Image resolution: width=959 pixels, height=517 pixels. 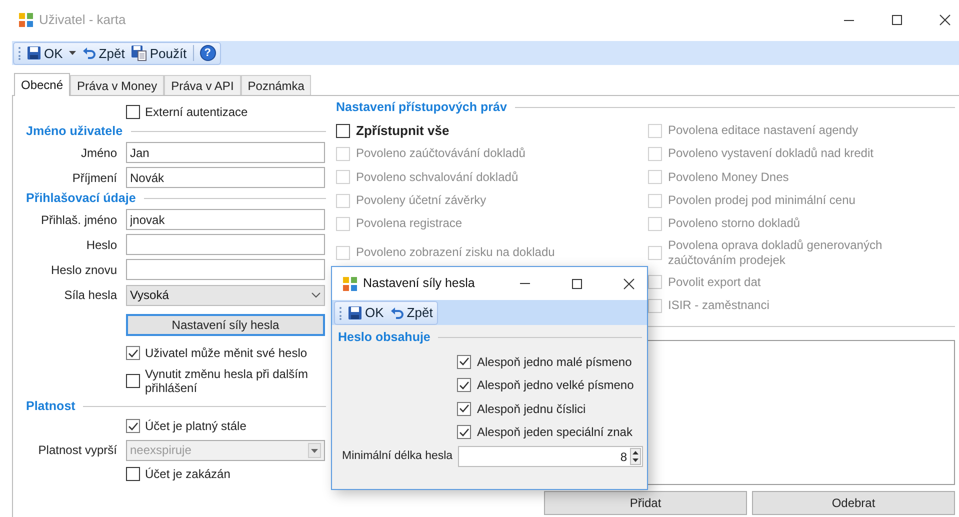 I want to click on permission-label: Povolena oprava dokladů generovaných zaúčtováním prodejek, so click(x=776, y=253).